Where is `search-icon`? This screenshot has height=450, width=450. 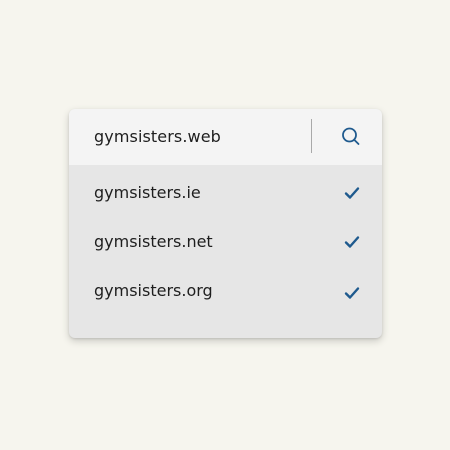
search-icon is located at coordinates (351, 136).